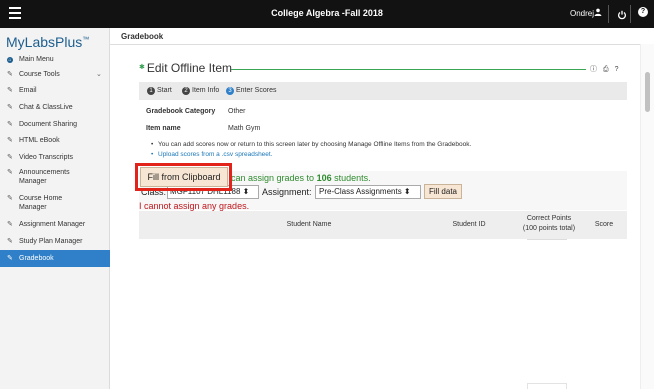 The width and height of the screenshot is (654, 389). Describe the element at coordinates (189, 68) in the screenshot. I see `page-title-text: Edit Offline Item` at that location.